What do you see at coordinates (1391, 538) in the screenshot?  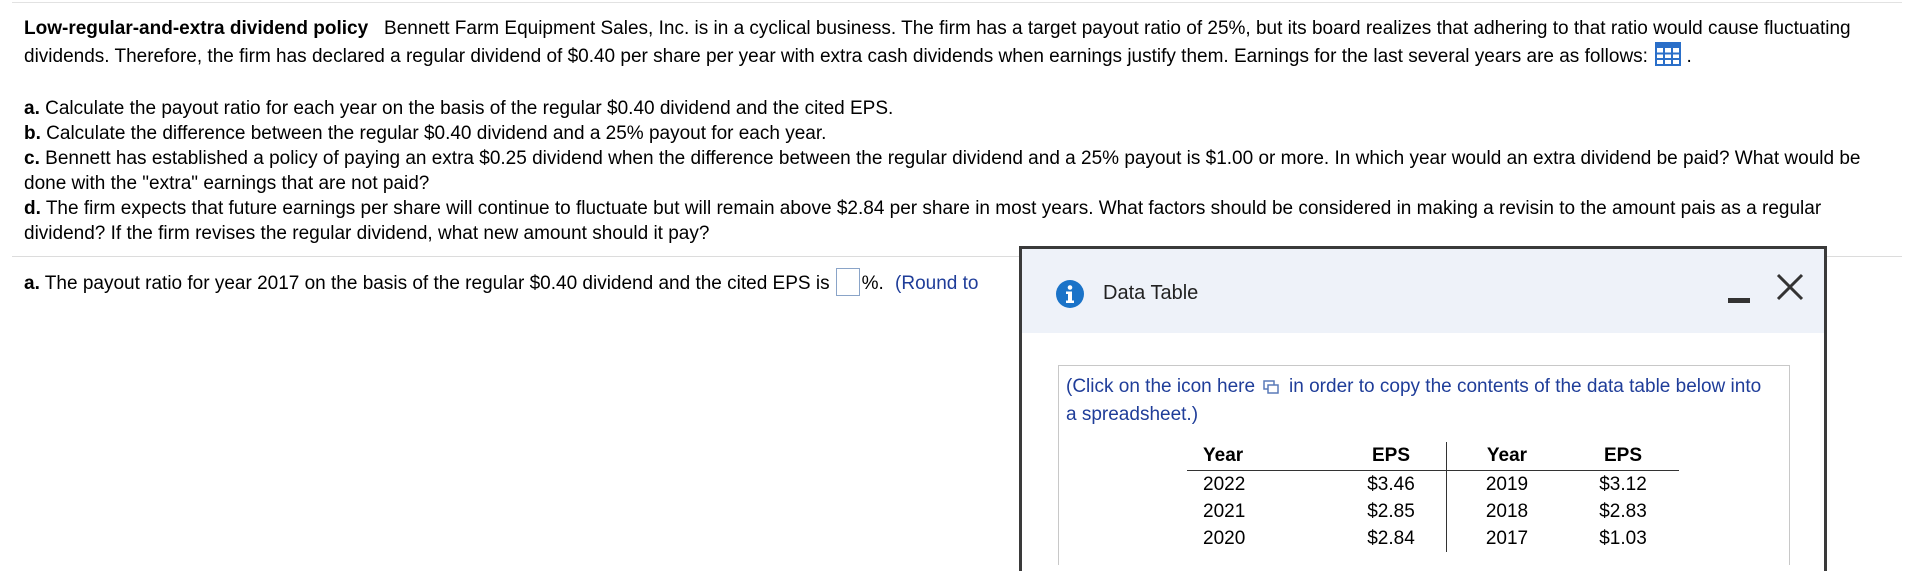 I see `table-cell: $2.84` at bounding box center [1391, 538].